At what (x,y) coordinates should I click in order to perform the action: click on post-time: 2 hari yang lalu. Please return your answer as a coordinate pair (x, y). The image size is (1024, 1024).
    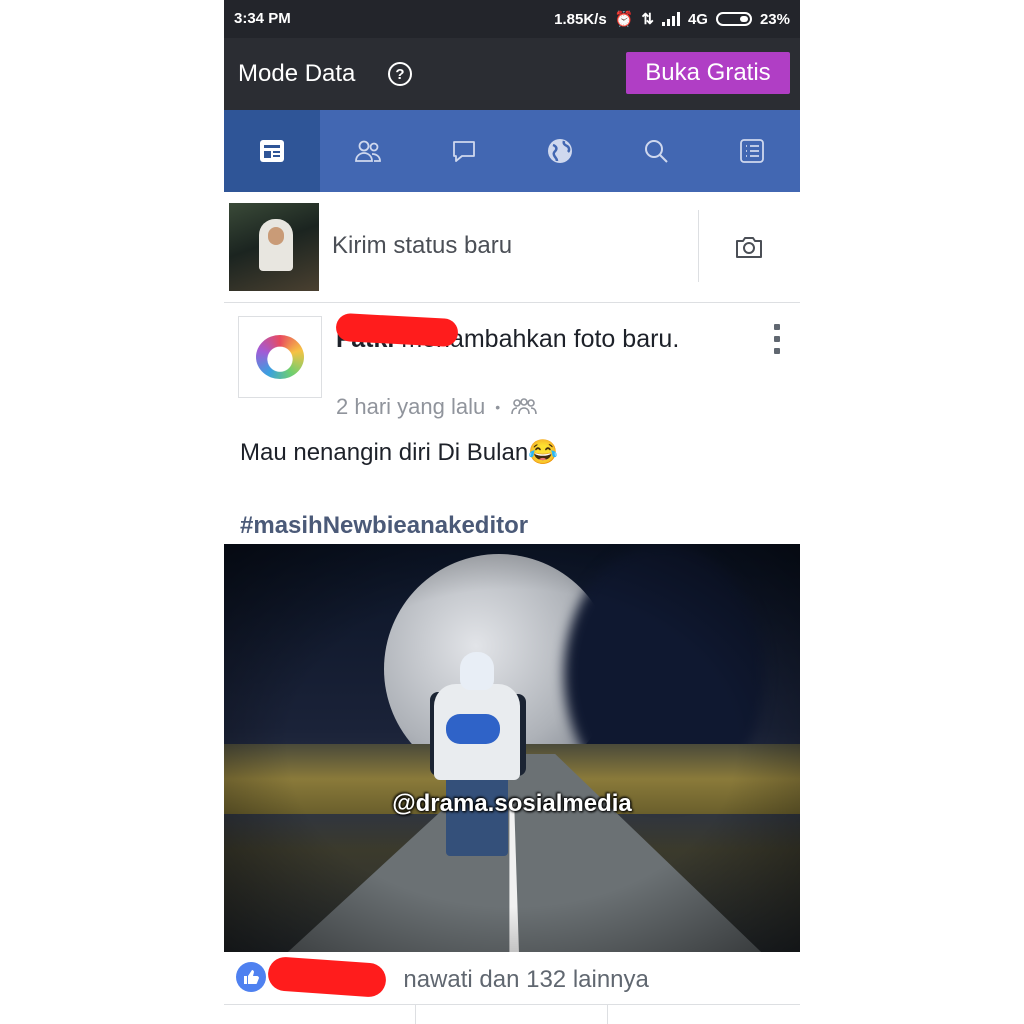
    Looking at the image, I should click on (410, 407).